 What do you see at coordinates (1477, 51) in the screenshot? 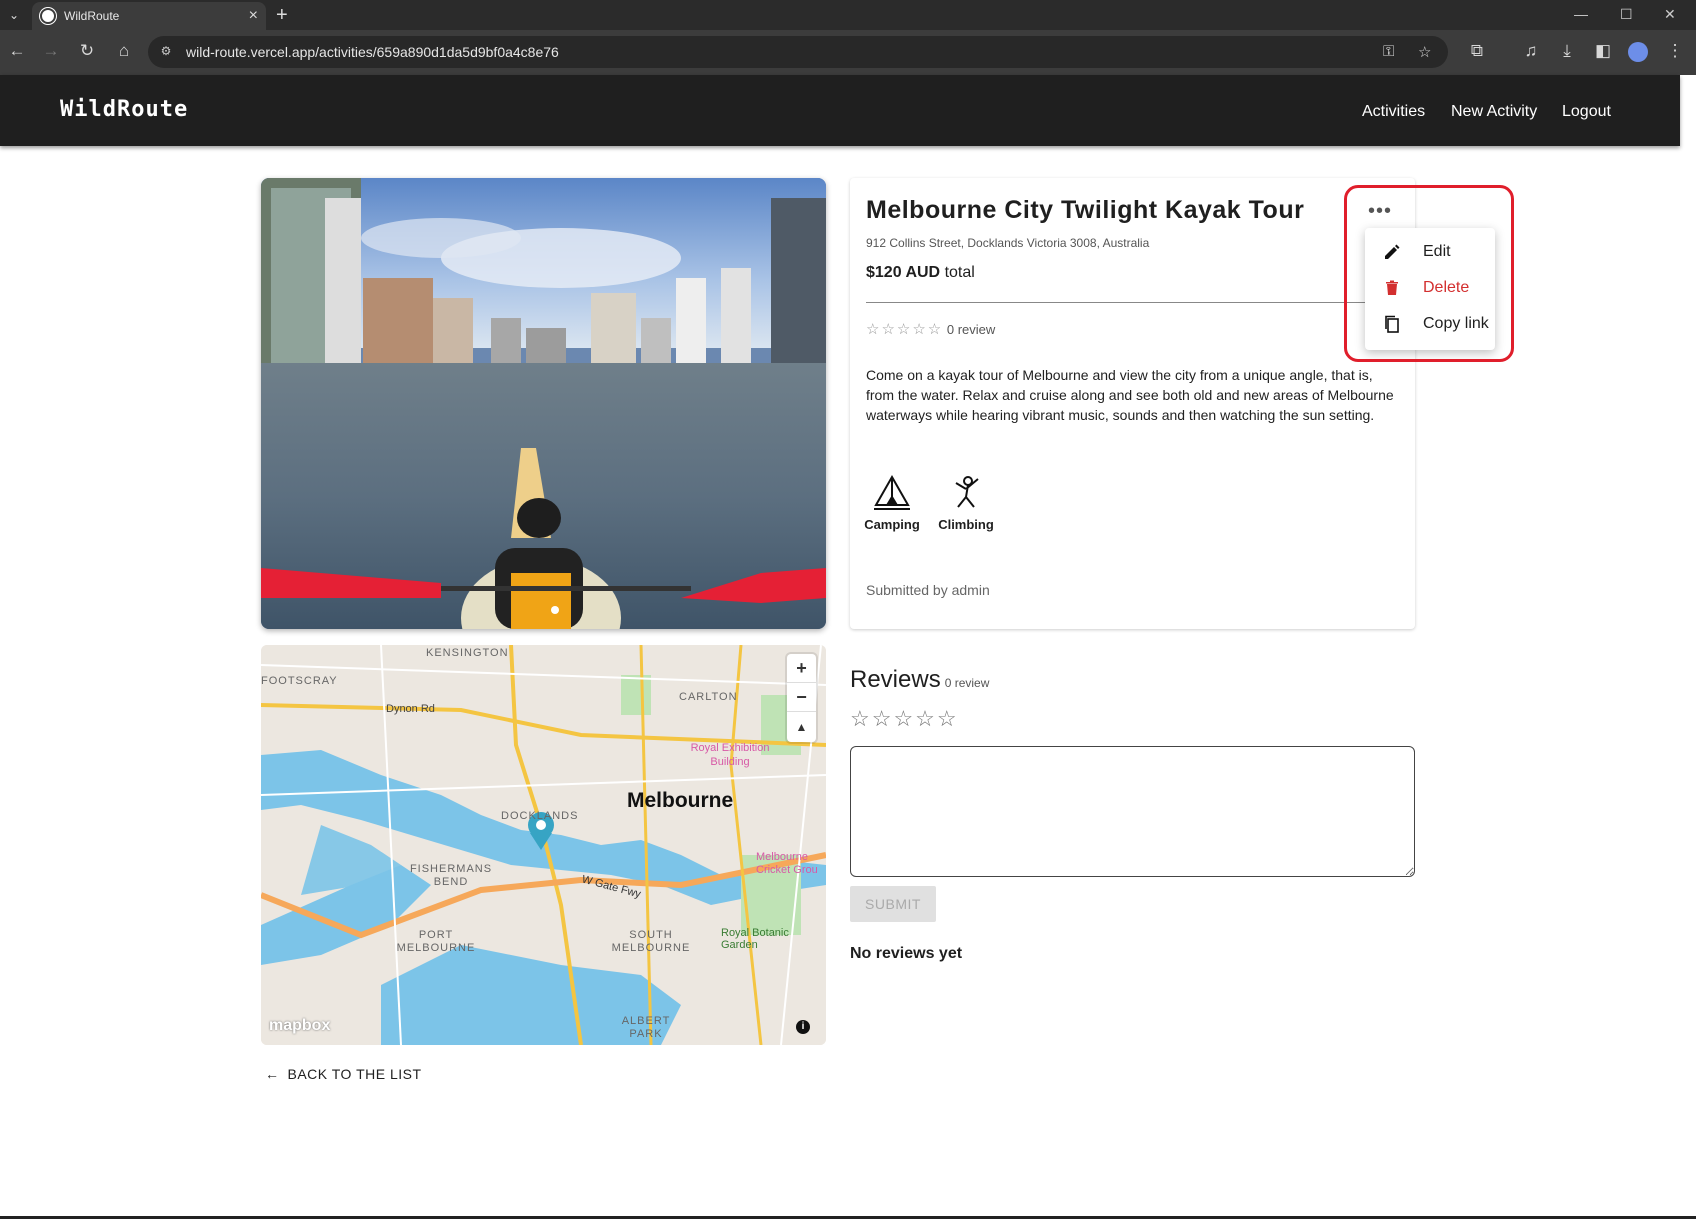
I see `extensions-icon: ⧉` at bounding box center [1477, 51].